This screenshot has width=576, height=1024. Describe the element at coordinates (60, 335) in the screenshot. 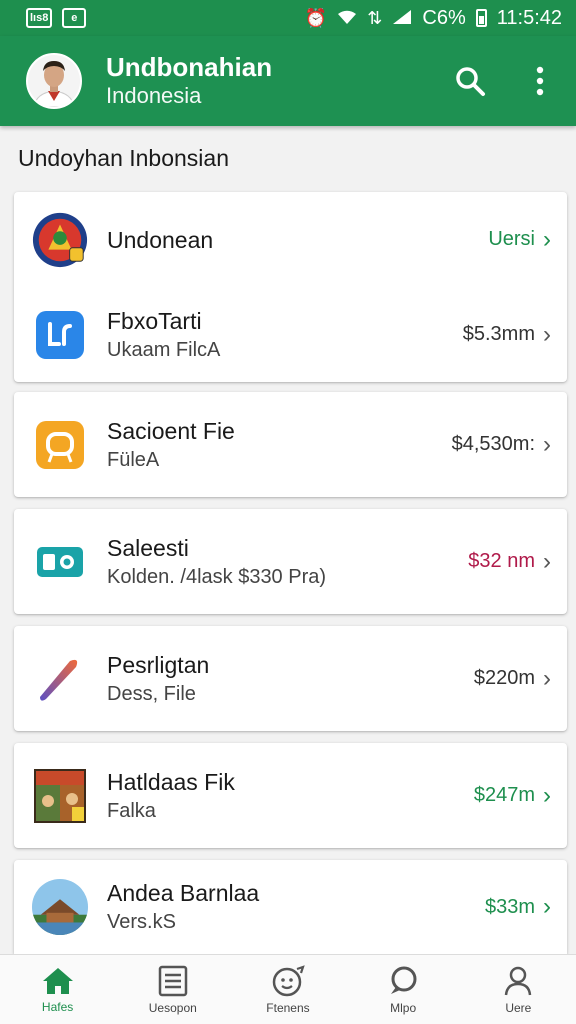

I see `blue-app-icon` at that location.